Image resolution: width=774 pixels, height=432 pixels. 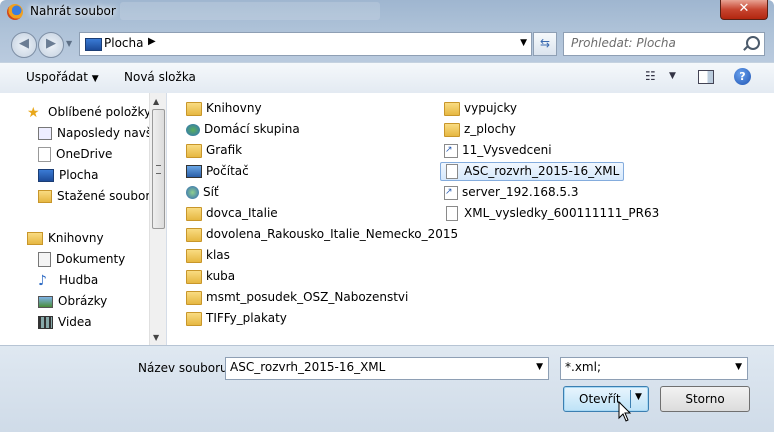 I want to click on list-item-libraries: Knihovny, so click(x=226, y=108).